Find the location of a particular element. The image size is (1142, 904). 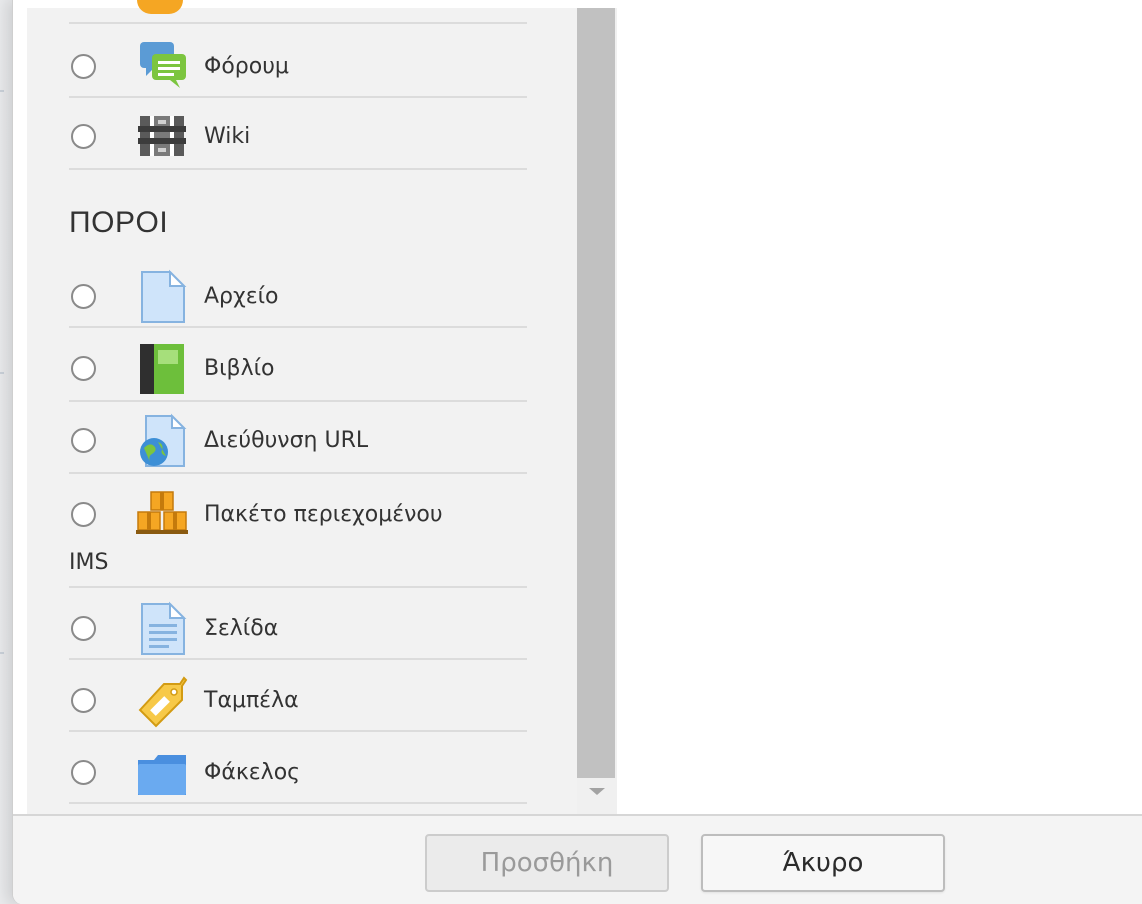

radio-url is located at coordinates (83, 440).